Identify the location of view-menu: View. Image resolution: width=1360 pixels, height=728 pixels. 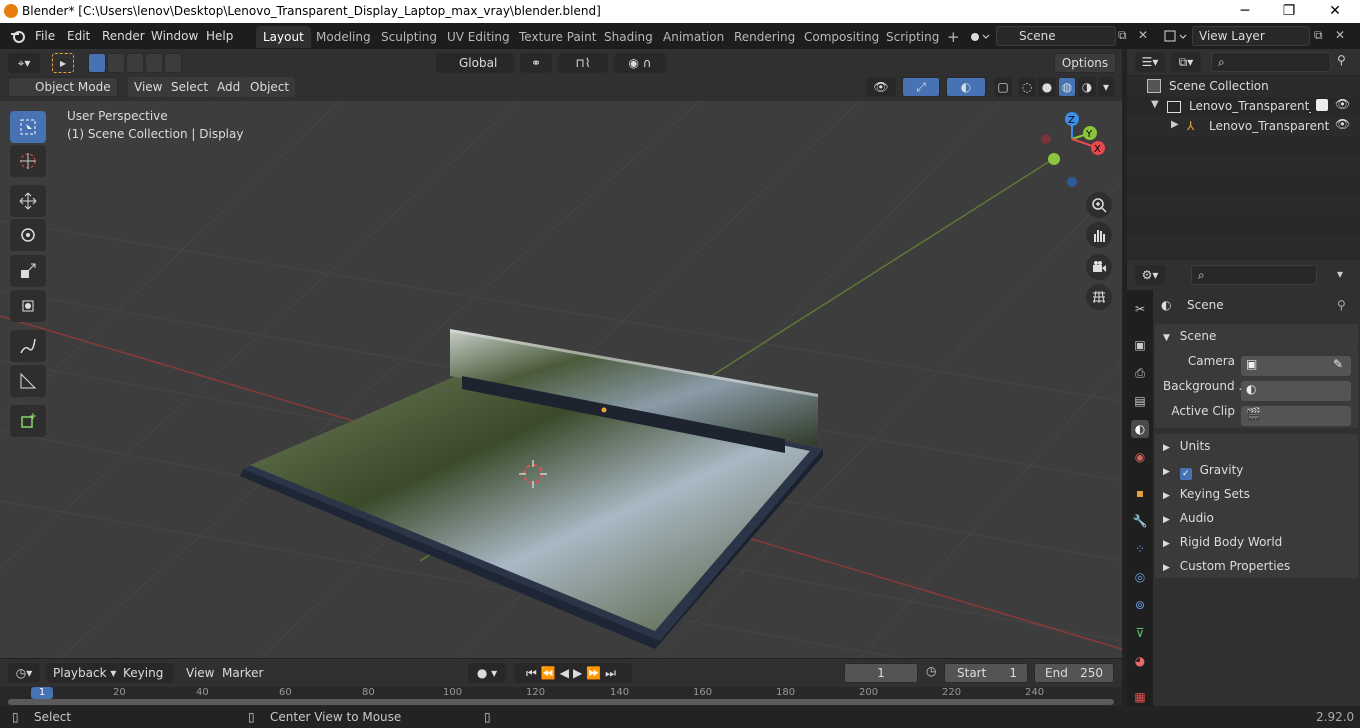
(148, 87).